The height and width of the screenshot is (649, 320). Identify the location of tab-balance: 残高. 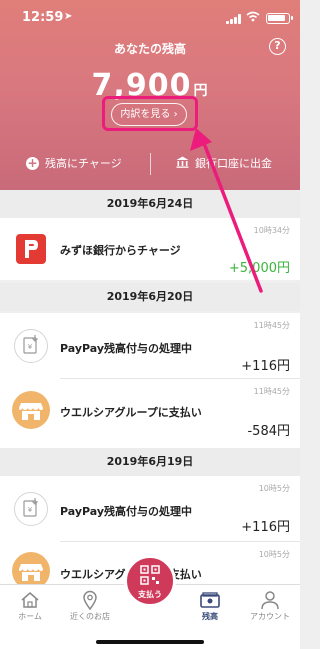
(210, 605).